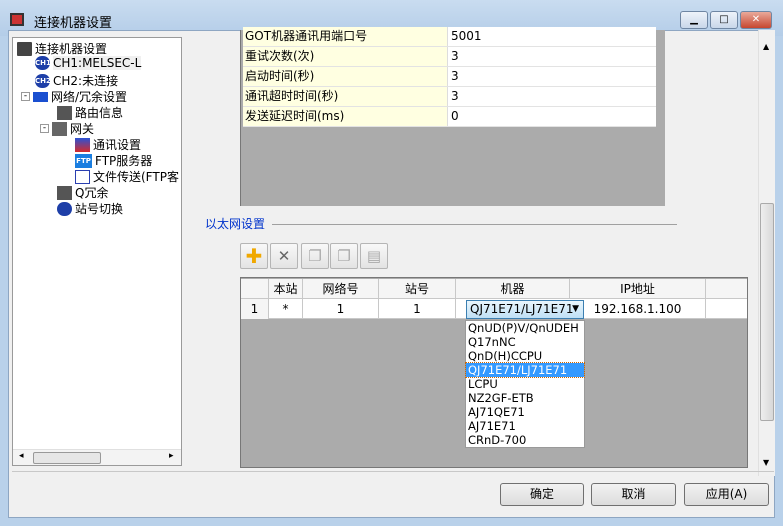 The height and width of the screenshot is (526, 783). What do you see at coordinates (64, 192) in the screenshot?
I see `redundancy-icon` at bounding box center [64, 192].